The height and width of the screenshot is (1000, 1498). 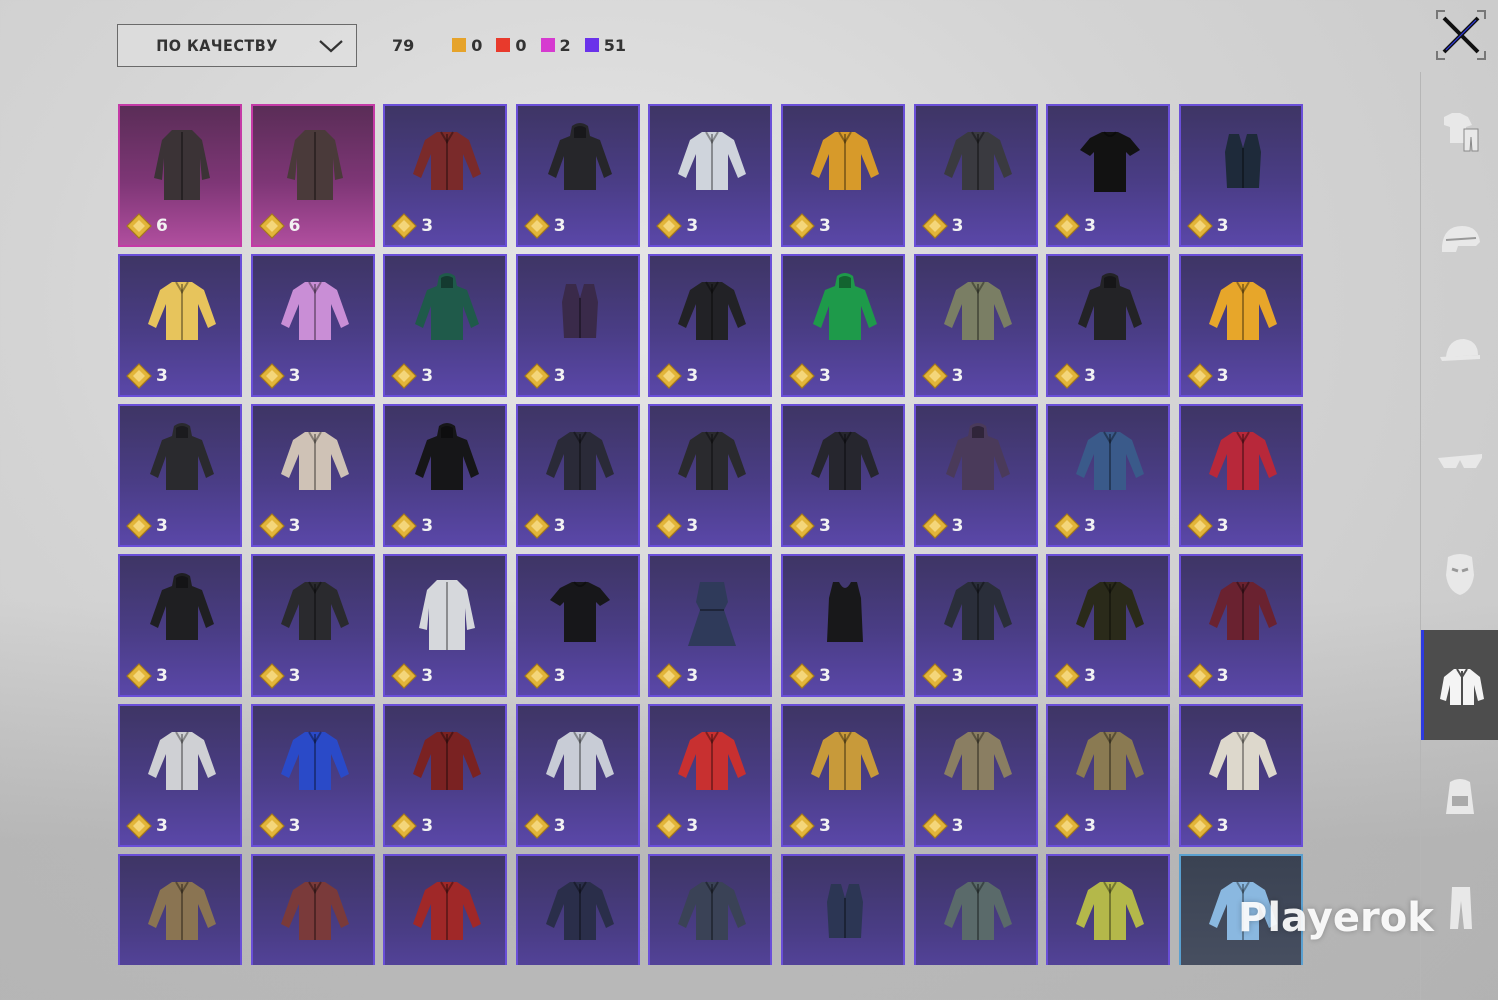 I want to click on close-icon, so click(x=1461, y=35).